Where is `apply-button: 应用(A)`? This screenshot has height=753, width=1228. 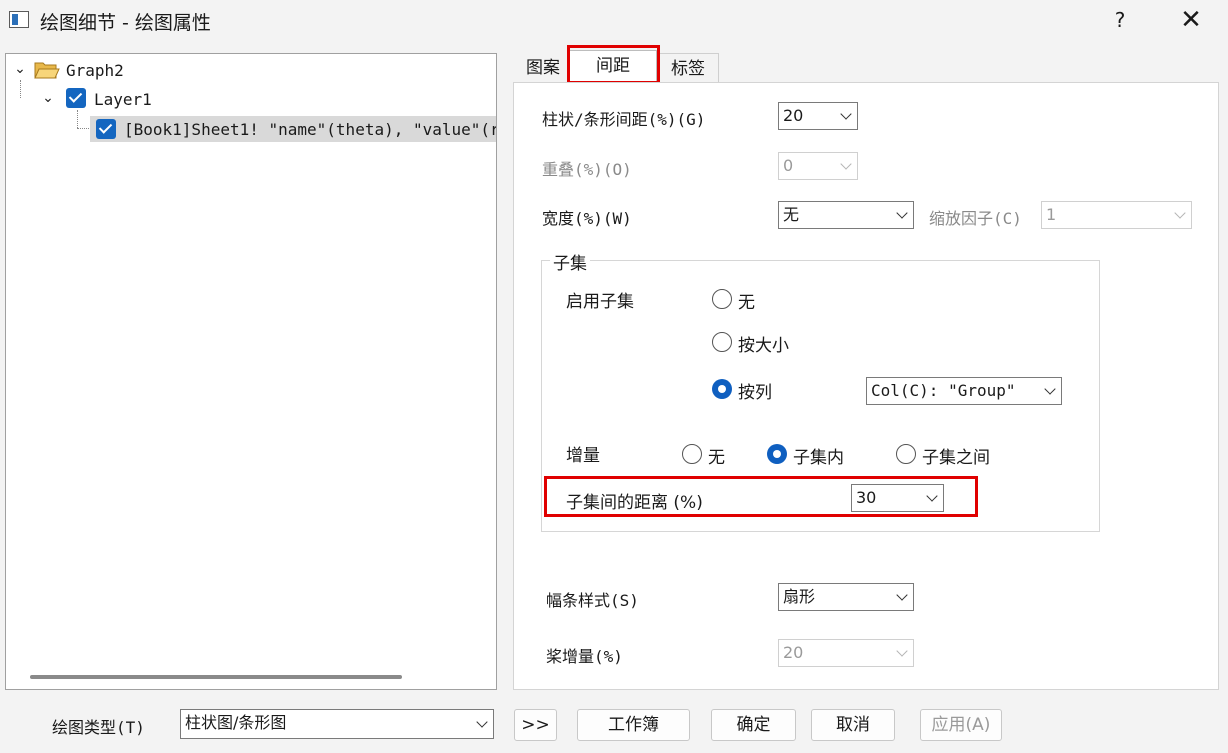
apply-button: 应用(A) is located at coordinates (961, 725).